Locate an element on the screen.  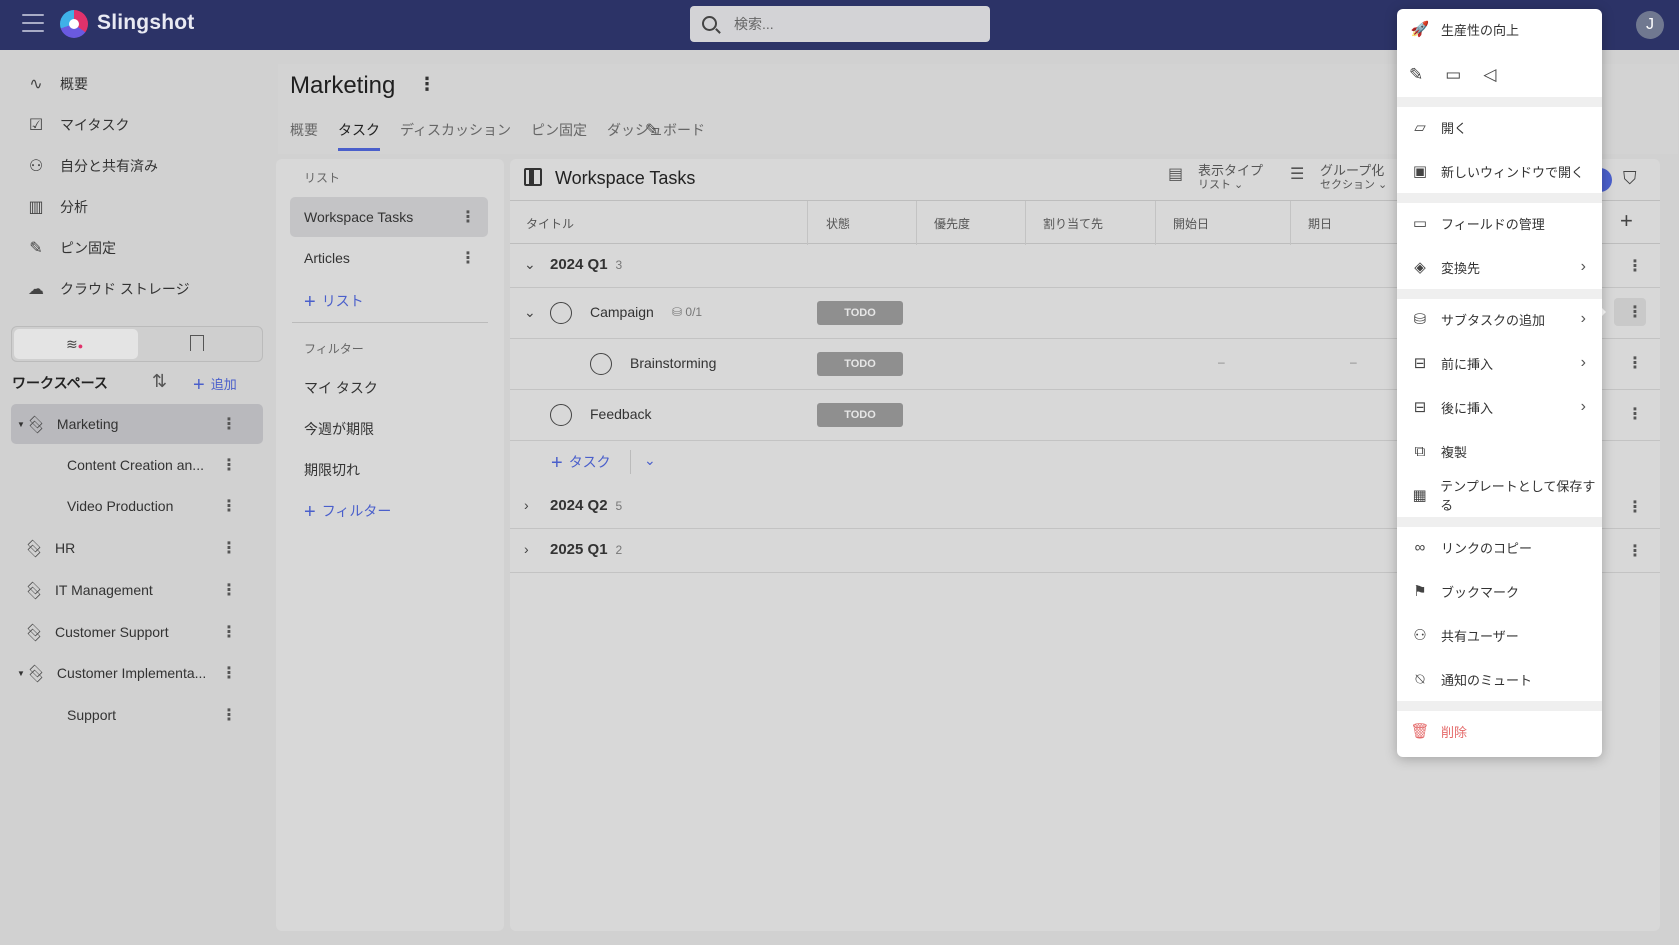
menu-item-open-new-window: ▣ 新しいウィンドウで開く is located at coordinates (1499, 171).